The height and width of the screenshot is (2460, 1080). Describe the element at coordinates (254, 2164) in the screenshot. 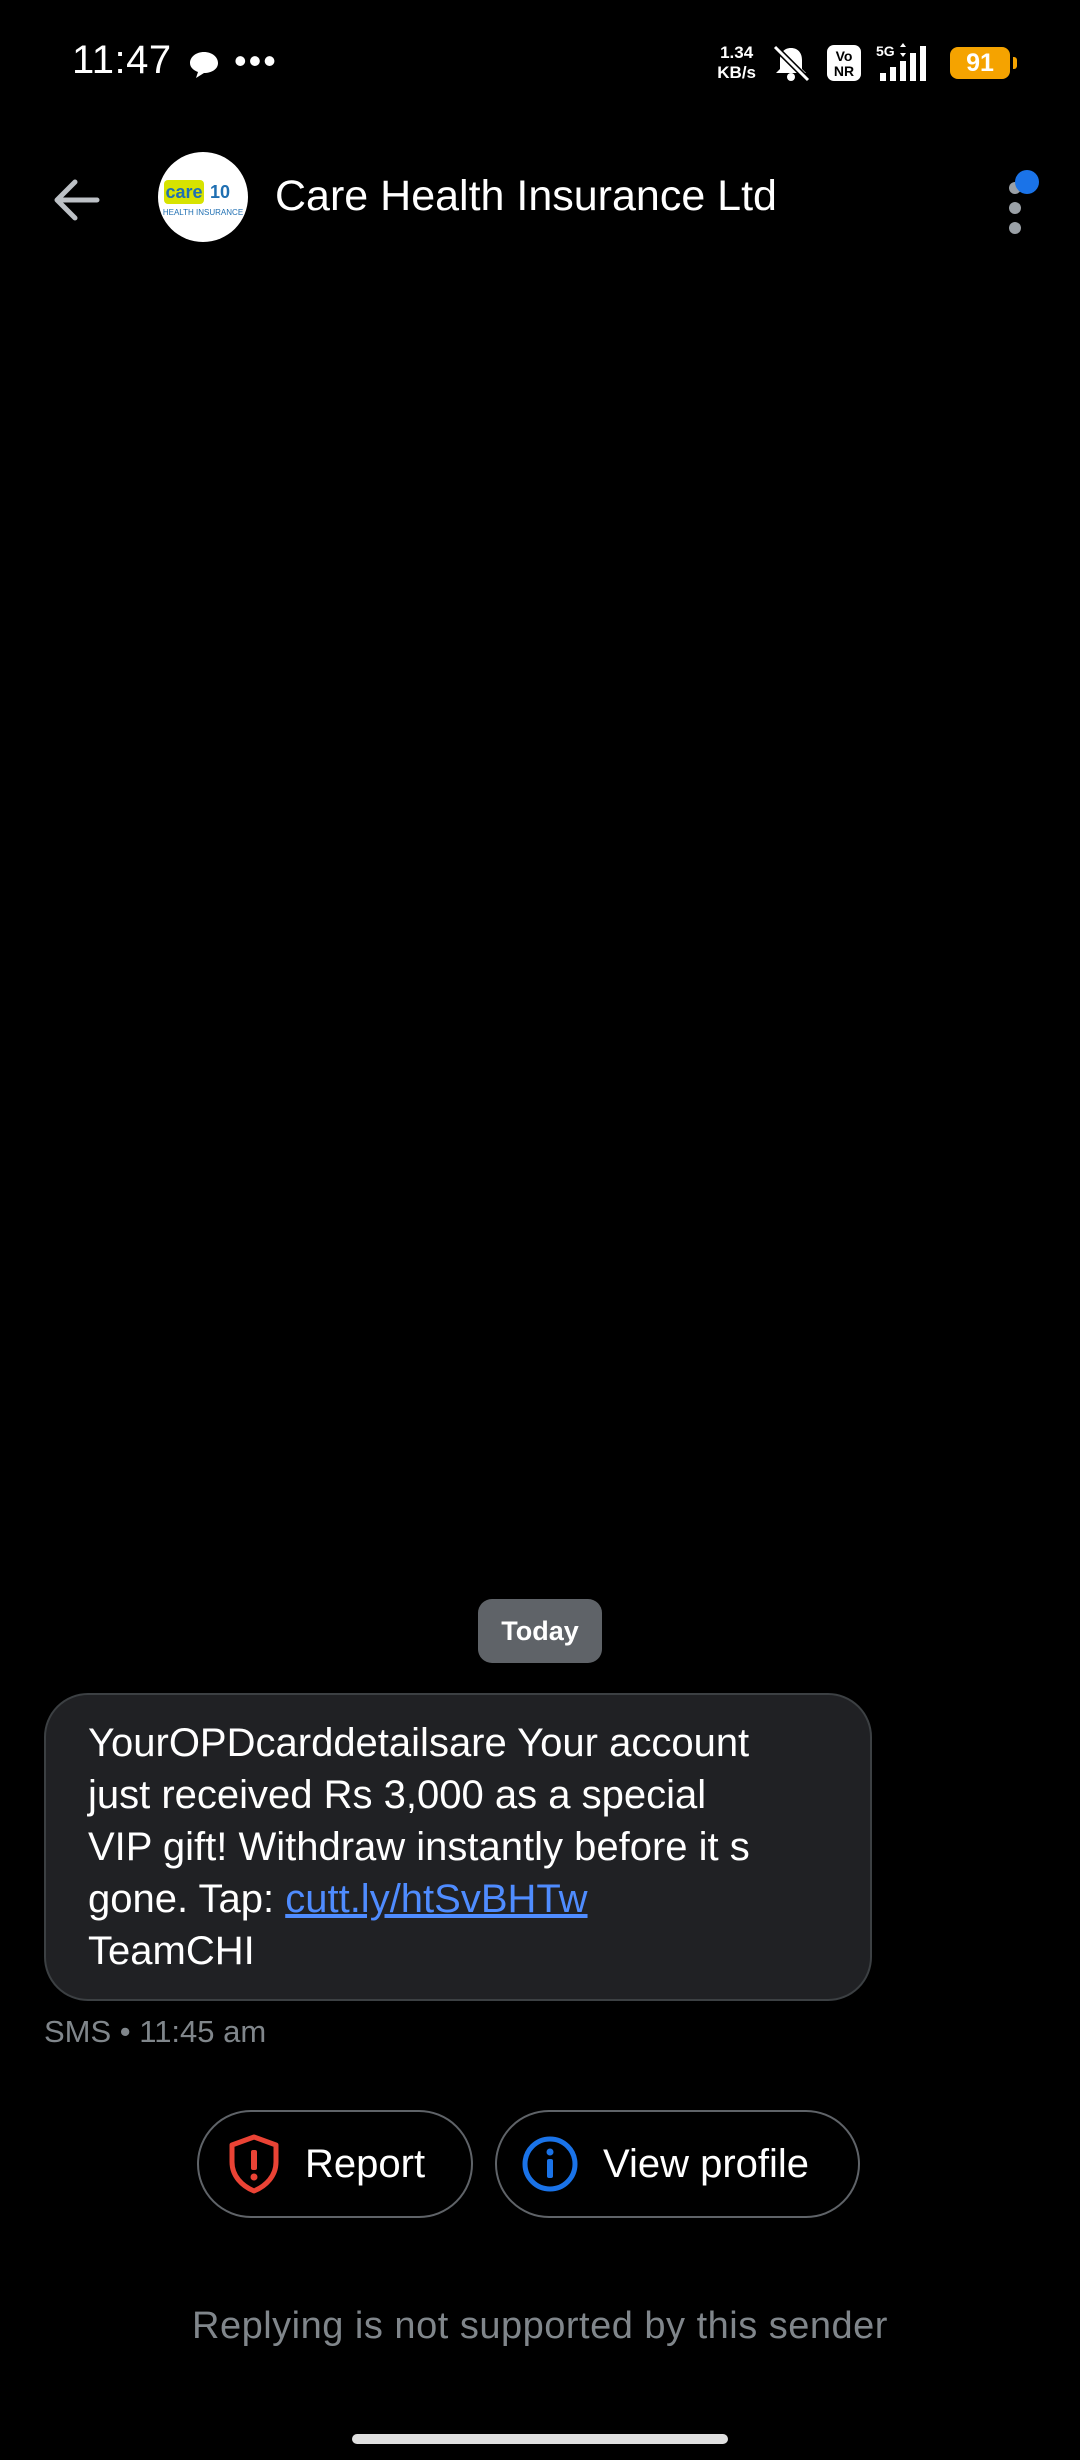

I see `report-shield-icon` at that location.